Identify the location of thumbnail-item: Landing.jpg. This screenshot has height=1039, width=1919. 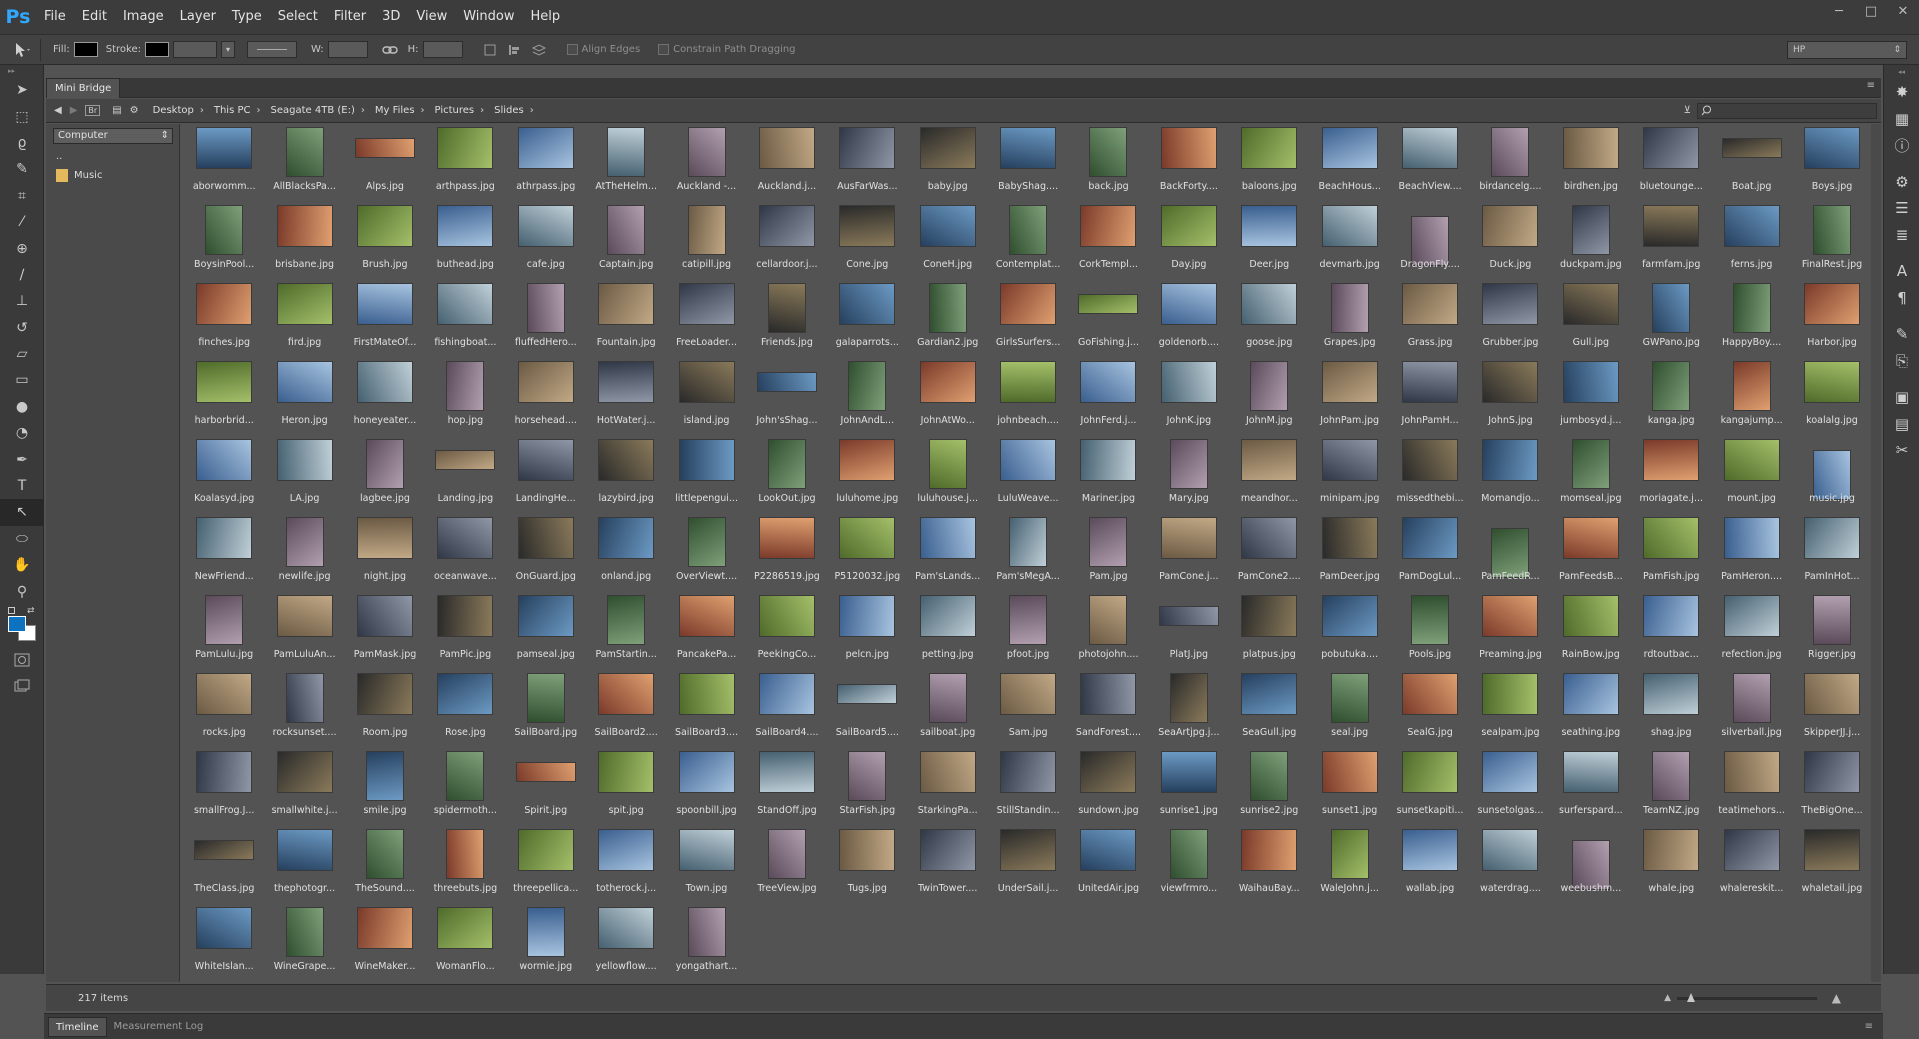
(465, 475).